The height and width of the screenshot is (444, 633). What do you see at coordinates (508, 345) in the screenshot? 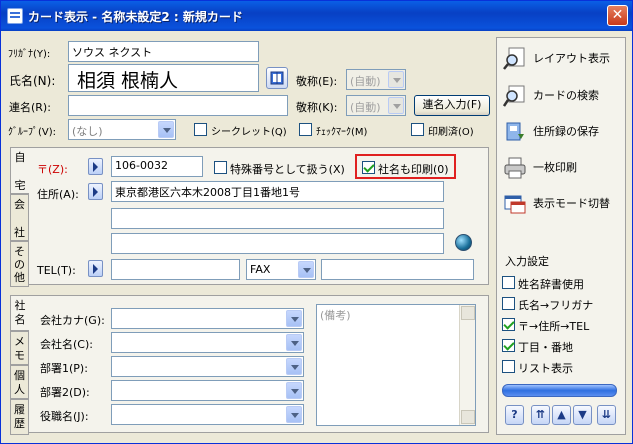
I see `option-chome-checkbox` at bounding box center [508, 345].